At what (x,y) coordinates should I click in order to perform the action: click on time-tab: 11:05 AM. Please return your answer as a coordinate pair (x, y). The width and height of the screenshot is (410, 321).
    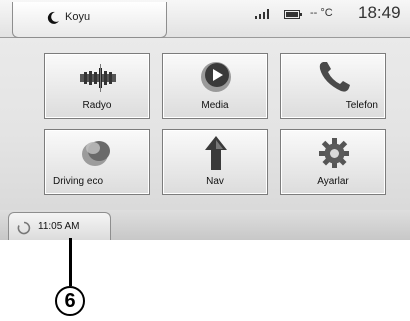
    Looking at the image, I should click on (59, 226).